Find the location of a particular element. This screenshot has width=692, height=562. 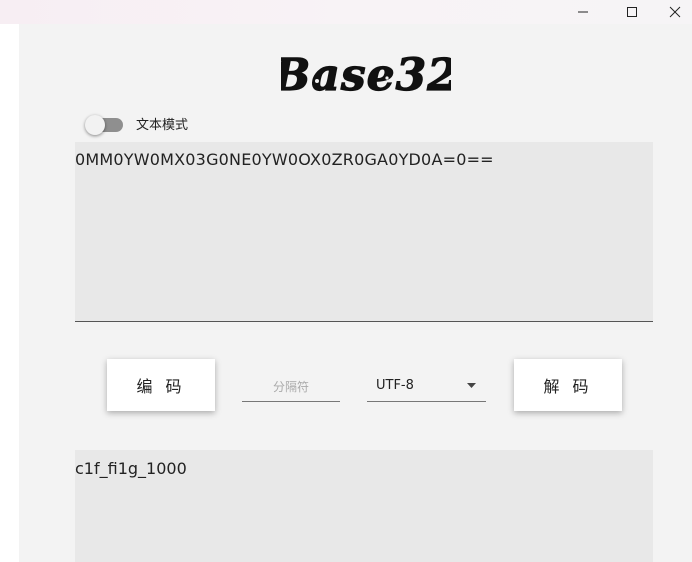

caret-down-icon is located at coordinates (471, 385).